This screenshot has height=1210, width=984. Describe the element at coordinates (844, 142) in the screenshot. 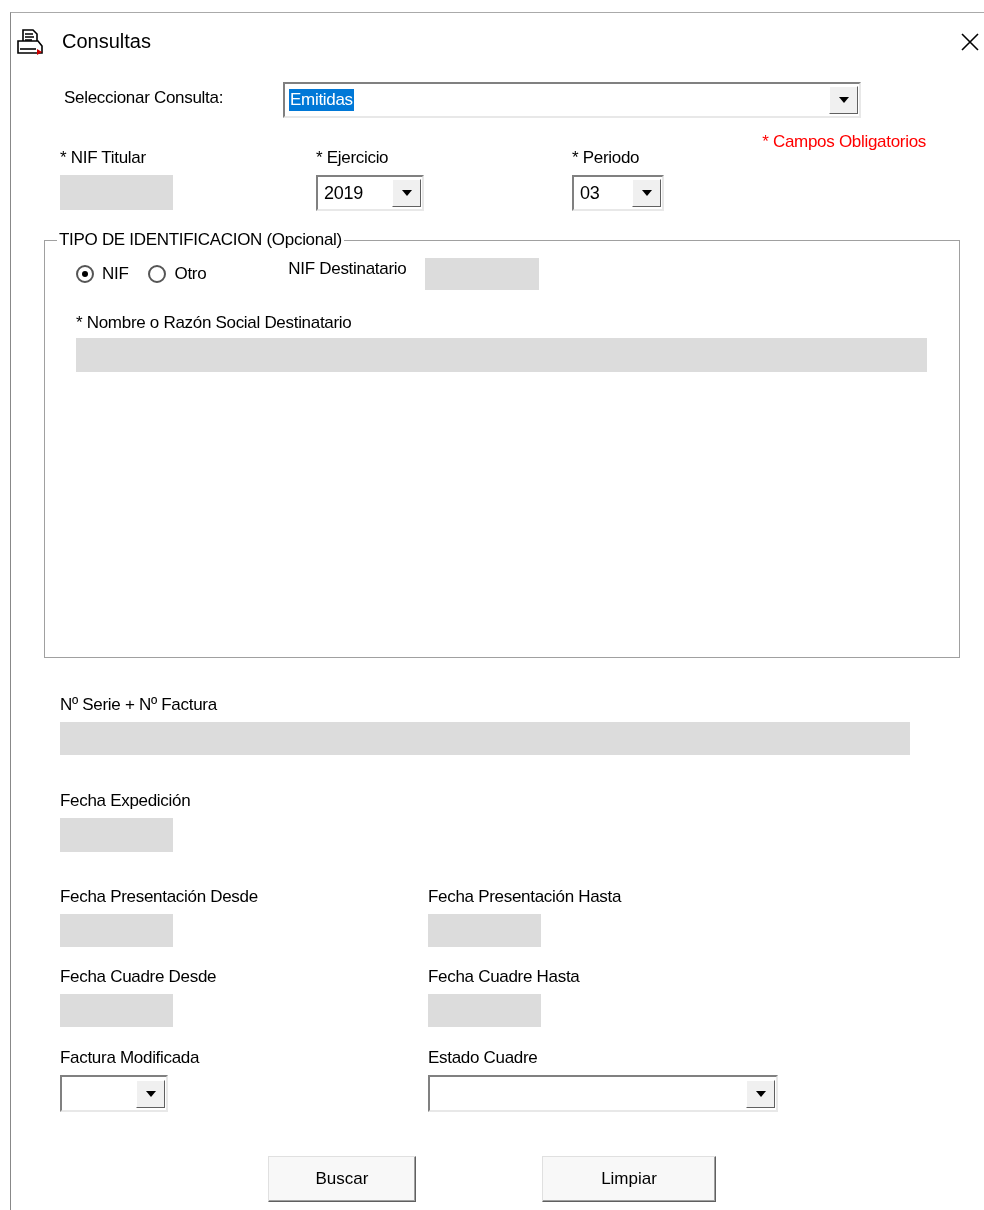

I see `required-note: * Campos Obligatorios` at that location.